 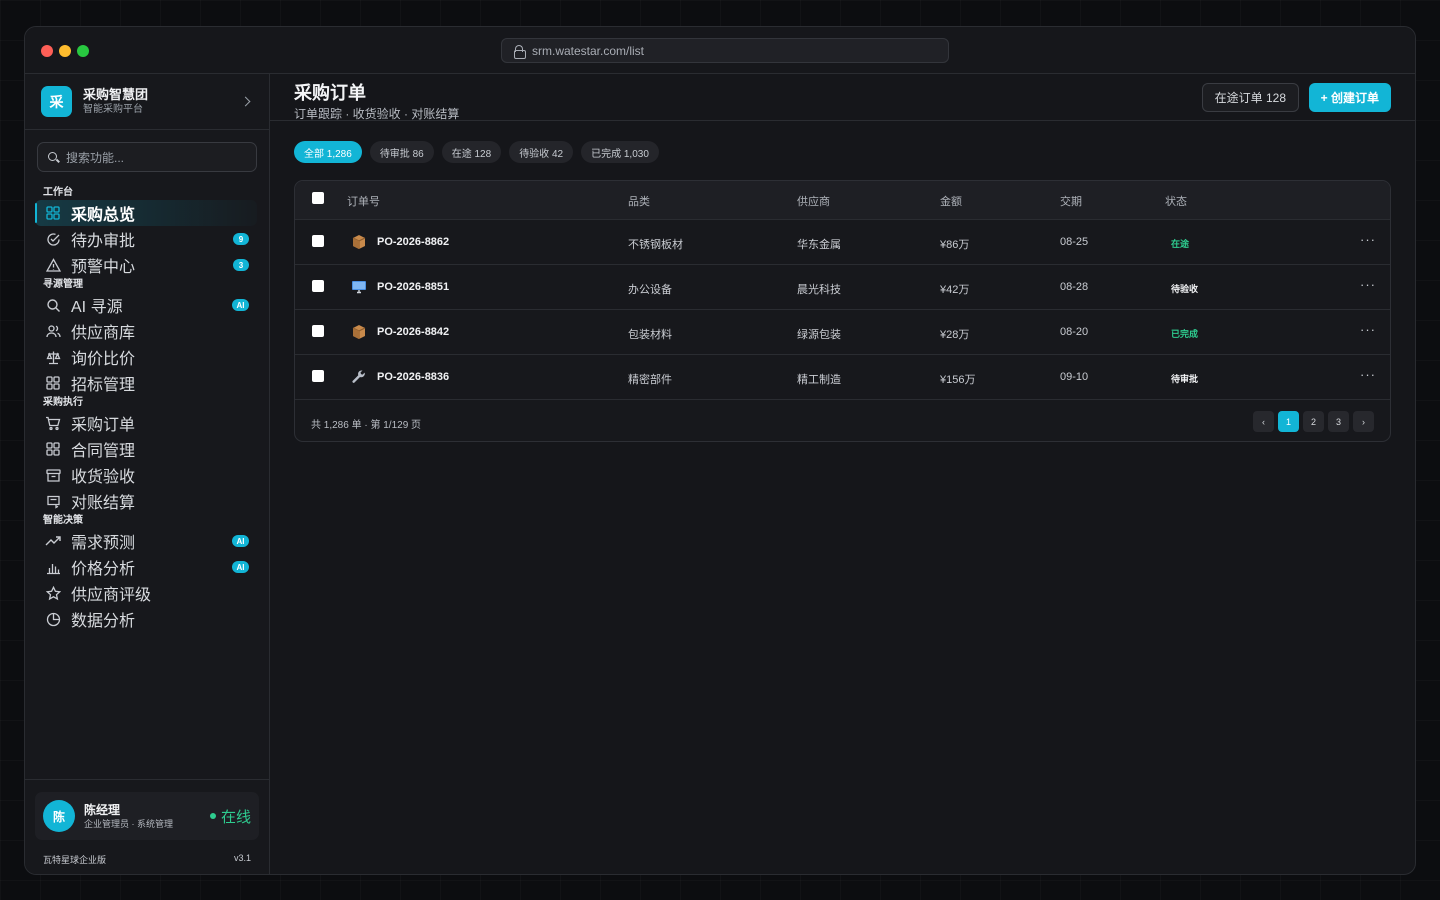 What do you see at coordinates (212, 816) in the screenshot?
I see `online-dot-icon` at bounding box center [212, 816].